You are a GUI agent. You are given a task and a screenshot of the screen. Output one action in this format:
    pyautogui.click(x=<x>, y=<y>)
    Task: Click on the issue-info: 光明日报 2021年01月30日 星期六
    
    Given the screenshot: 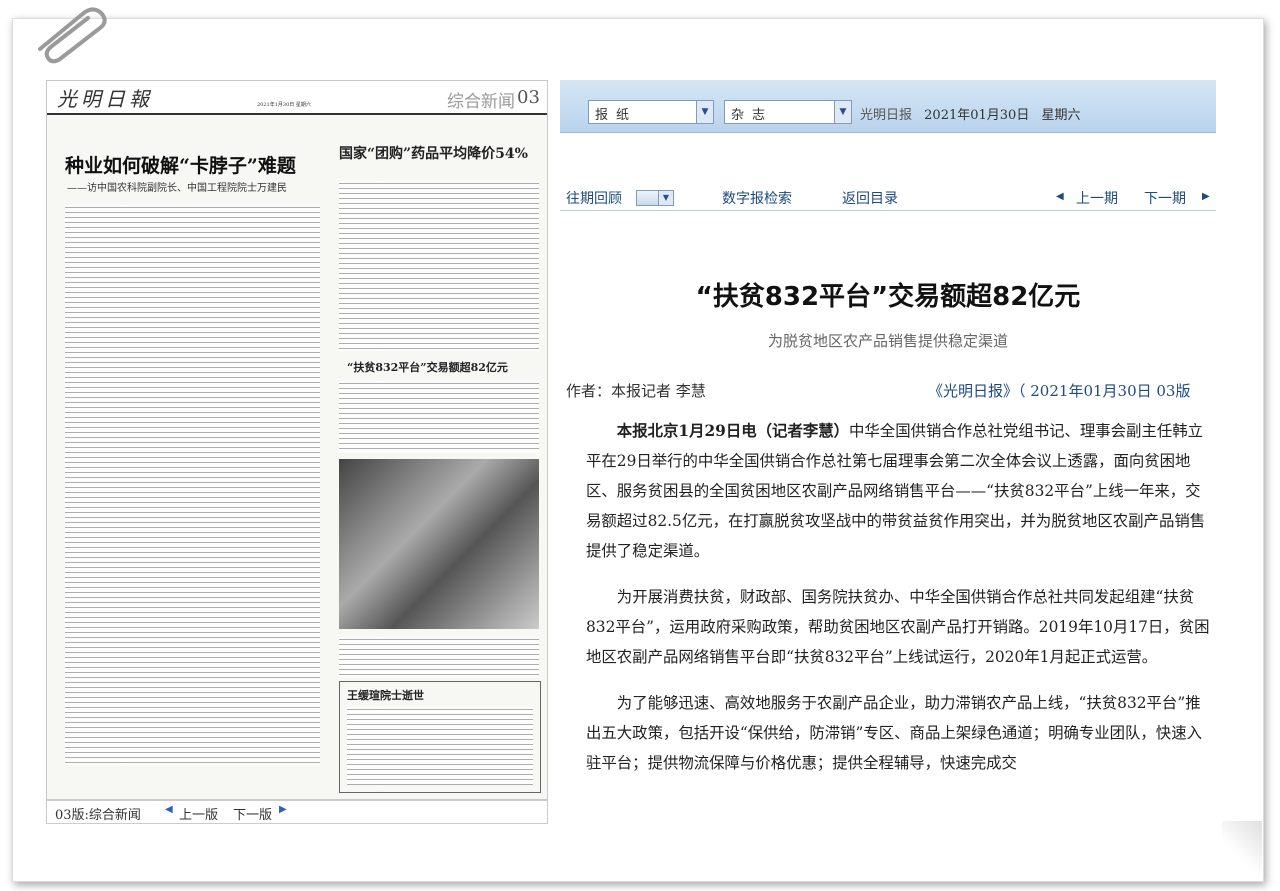 What is the action you would take?
    pyautogui.click(x=970, y=113)
    